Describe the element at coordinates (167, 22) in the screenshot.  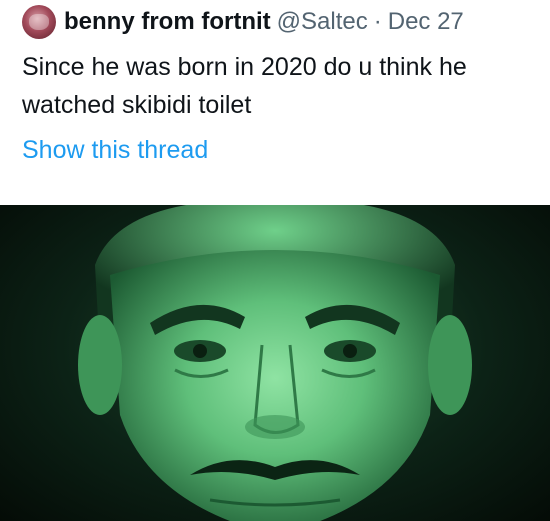
I see `display-name: benny from fortnit` at that location.